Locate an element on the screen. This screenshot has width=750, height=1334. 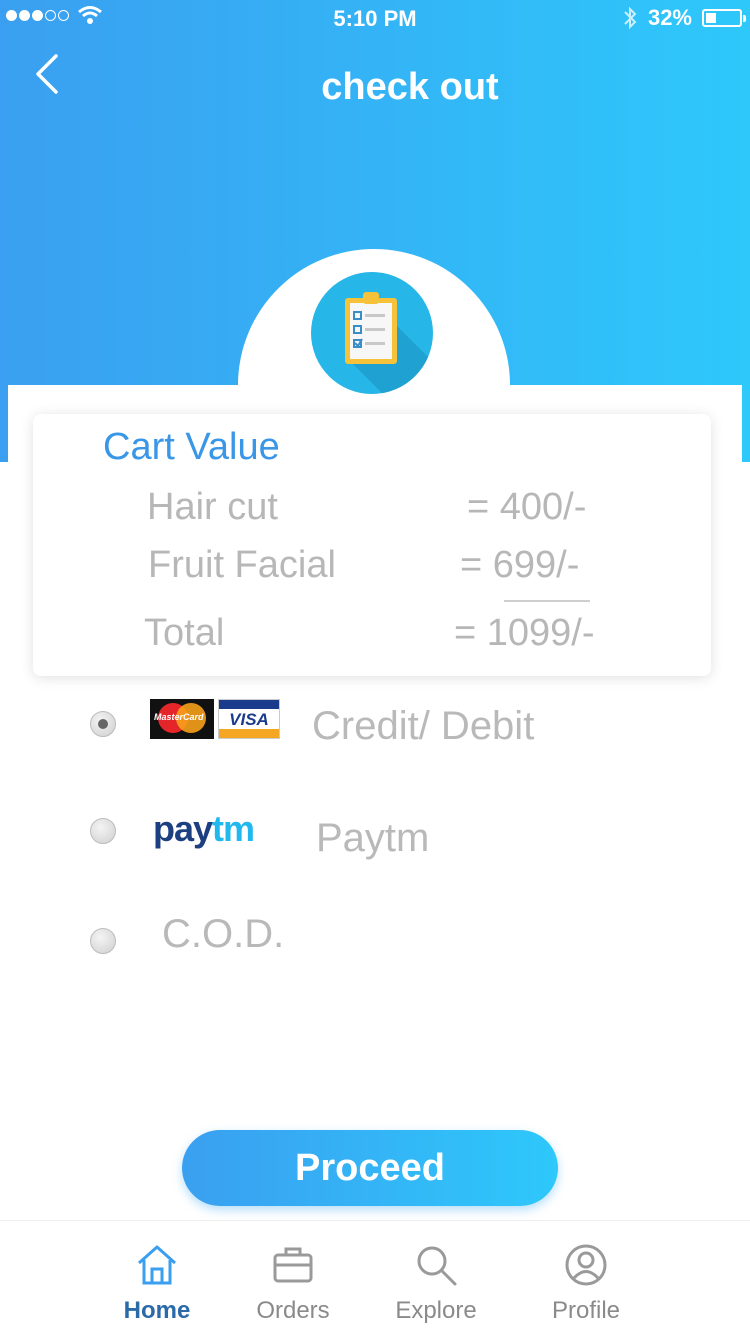
payment-option-label: C.O.D. is located at coordinates (223, 934).